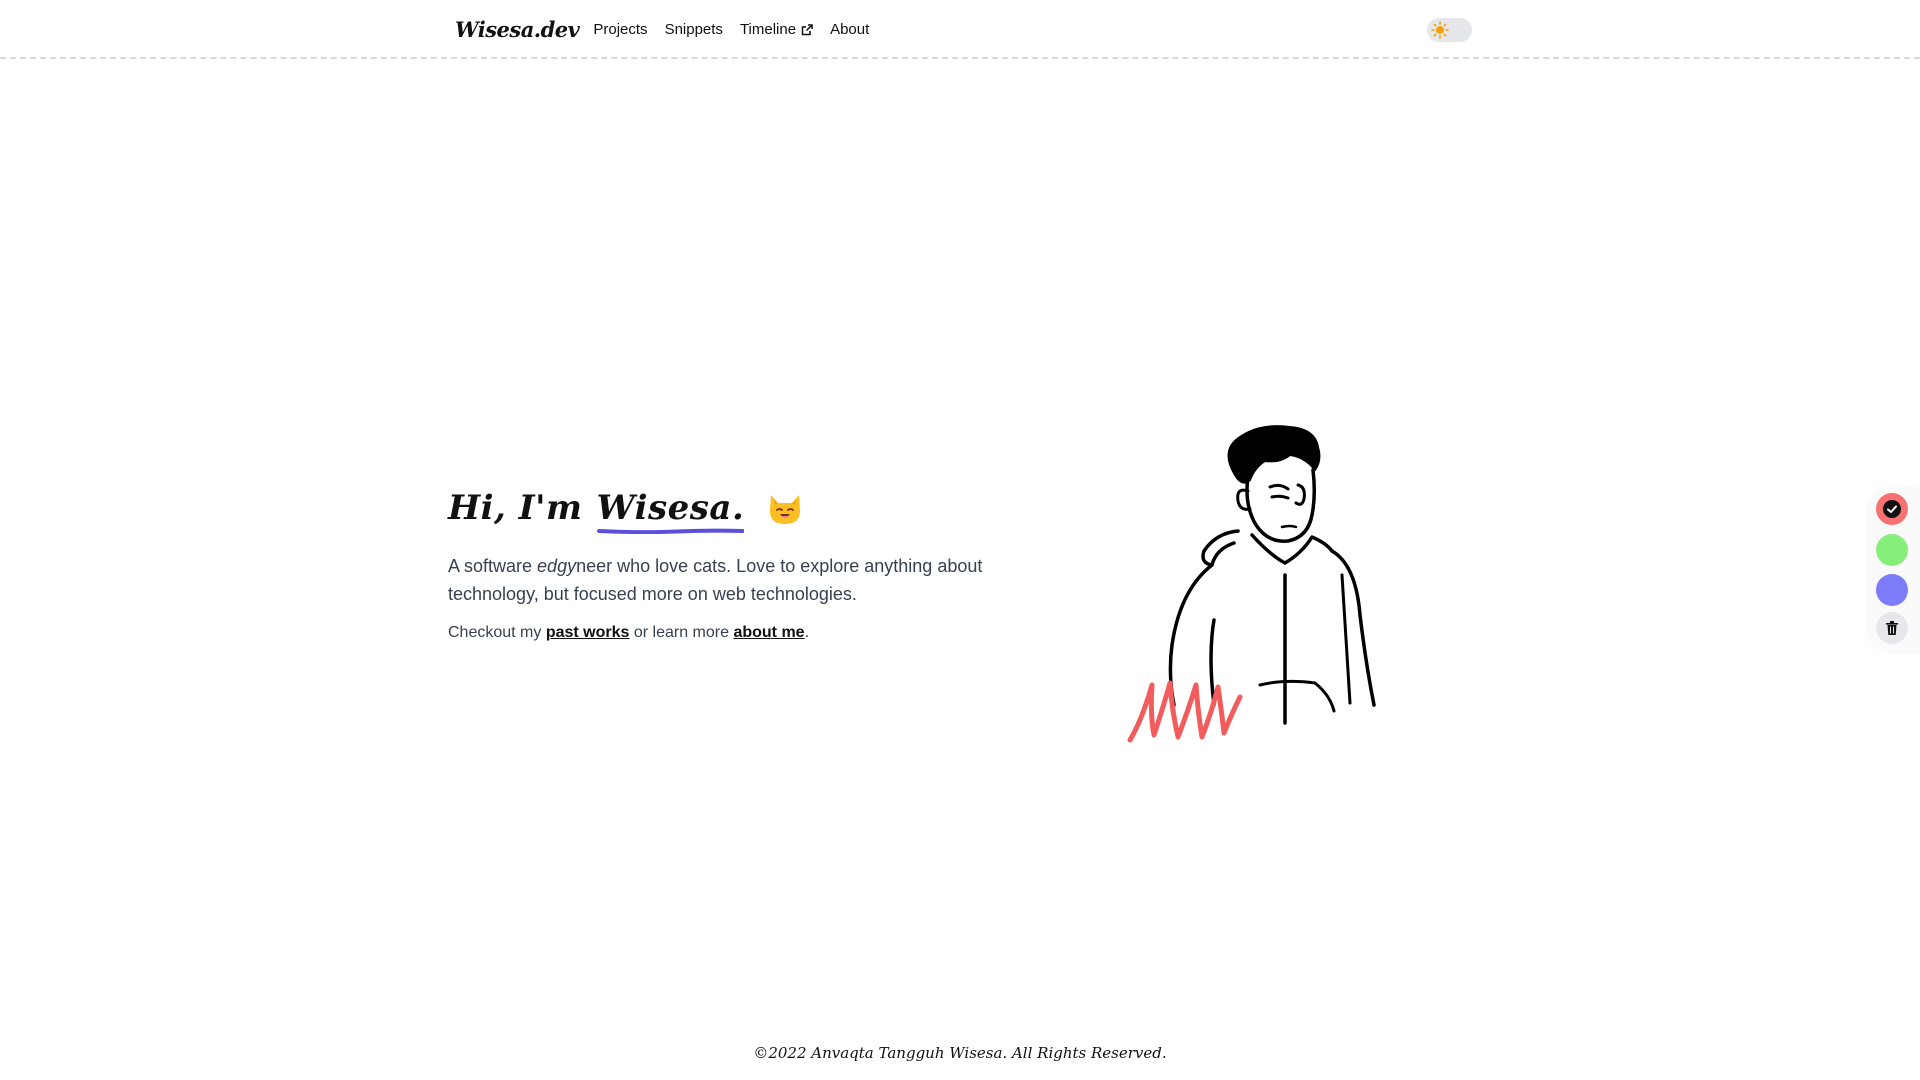 This screenshot has width=1920, height=1080. I want to click on external-link-icon, so click(807, 29).